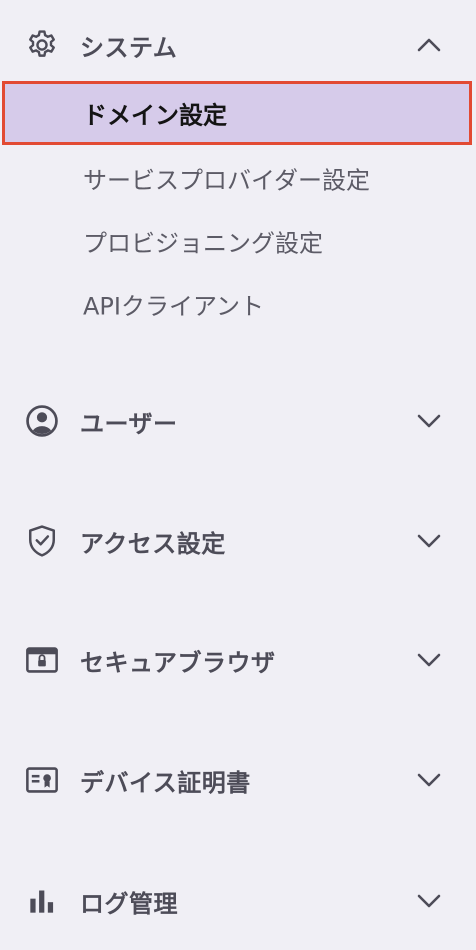 The image size is (476, 950). Describe the element at coordinates (129, 903) in the screenshot. I see `sidebar-section-label: ログ管理` at that location.